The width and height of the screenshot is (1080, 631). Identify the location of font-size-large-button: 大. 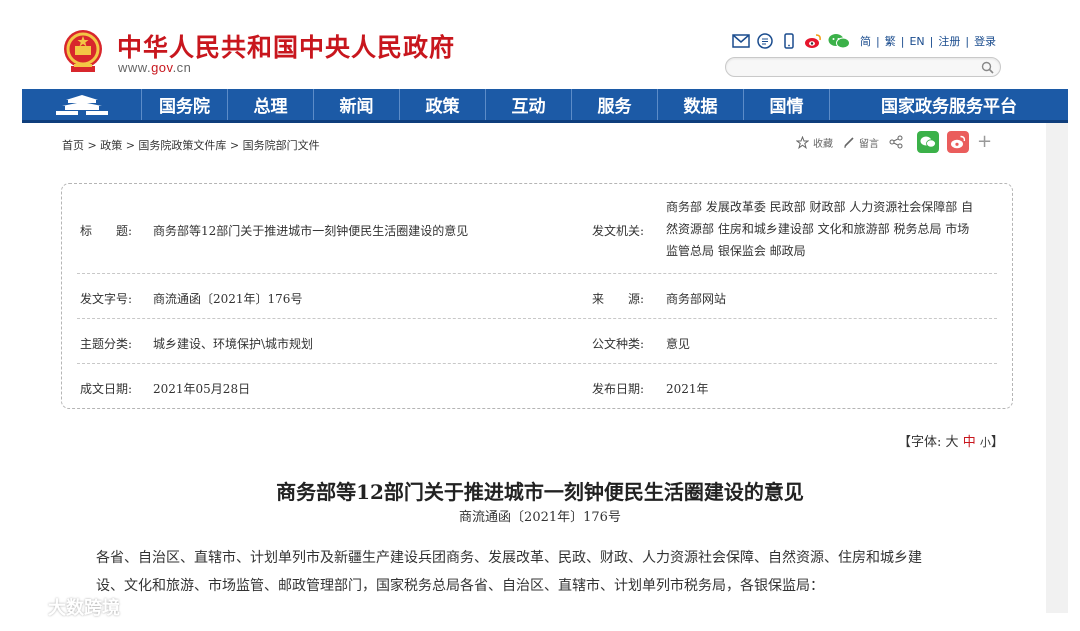
(952, 442).